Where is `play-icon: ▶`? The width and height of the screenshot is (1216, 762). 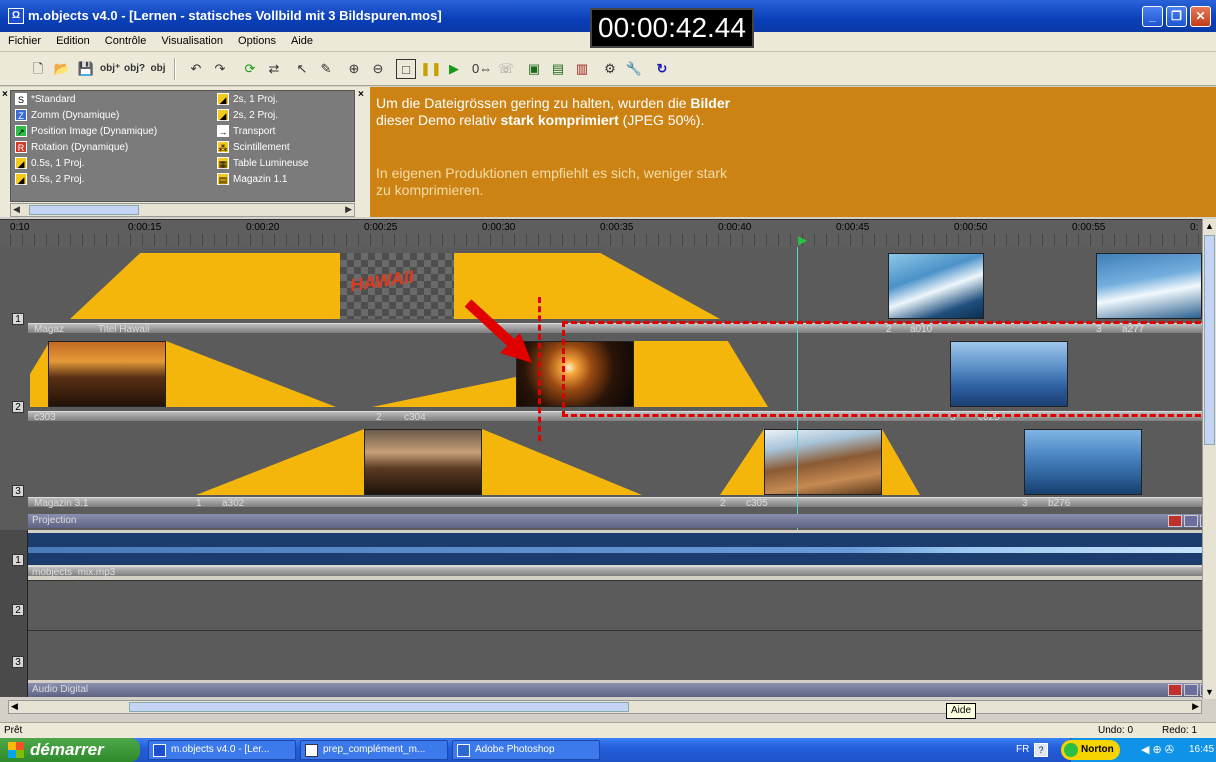 play-icon: ▶ is located at coordinates (454, 69).